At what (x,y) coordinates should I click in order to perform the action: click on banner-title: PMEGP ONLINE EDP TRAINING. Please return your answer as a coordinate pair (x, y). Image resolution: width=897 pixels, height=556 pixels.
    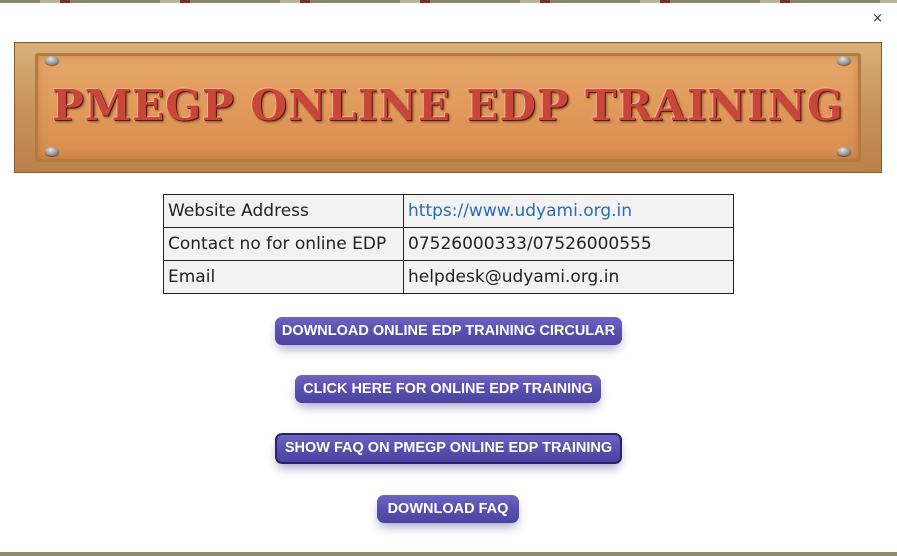
    Looking at the image, I should click on (448, 105).